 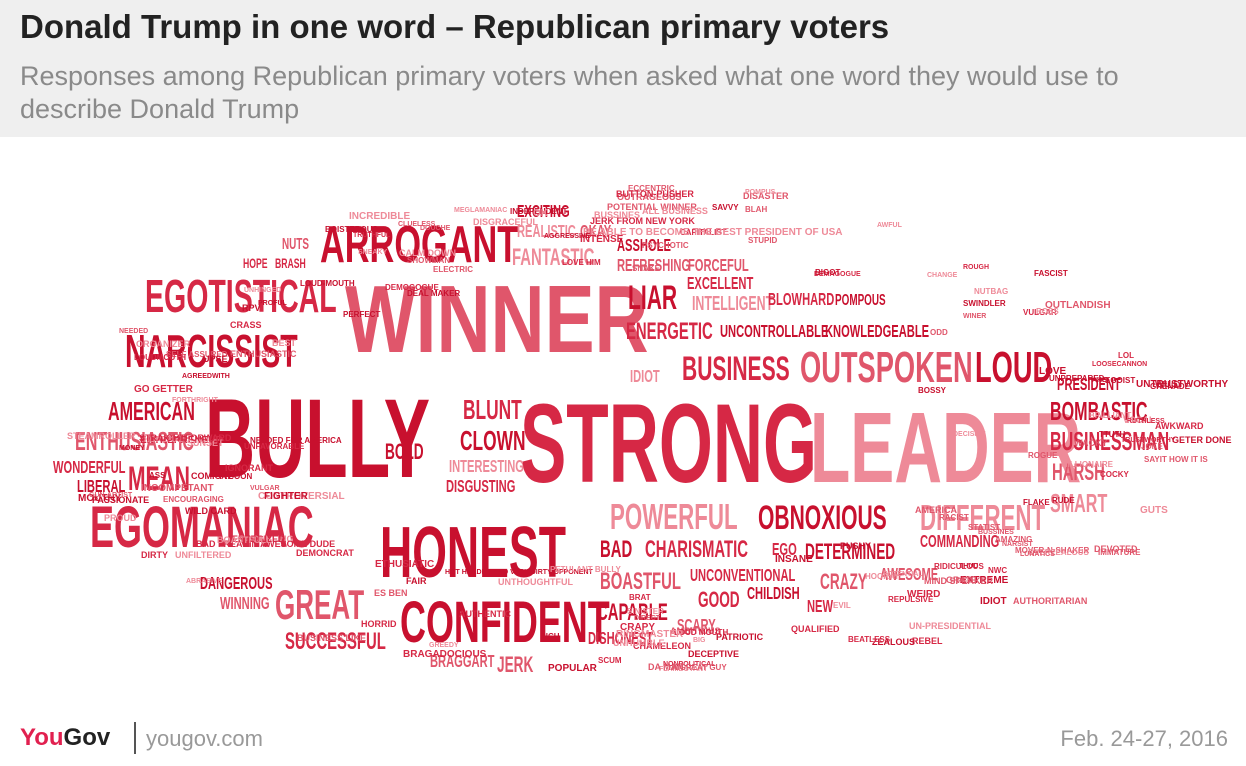 I want to click on cloud-small-word: AWKWARD, so click(x=1179, y=426).